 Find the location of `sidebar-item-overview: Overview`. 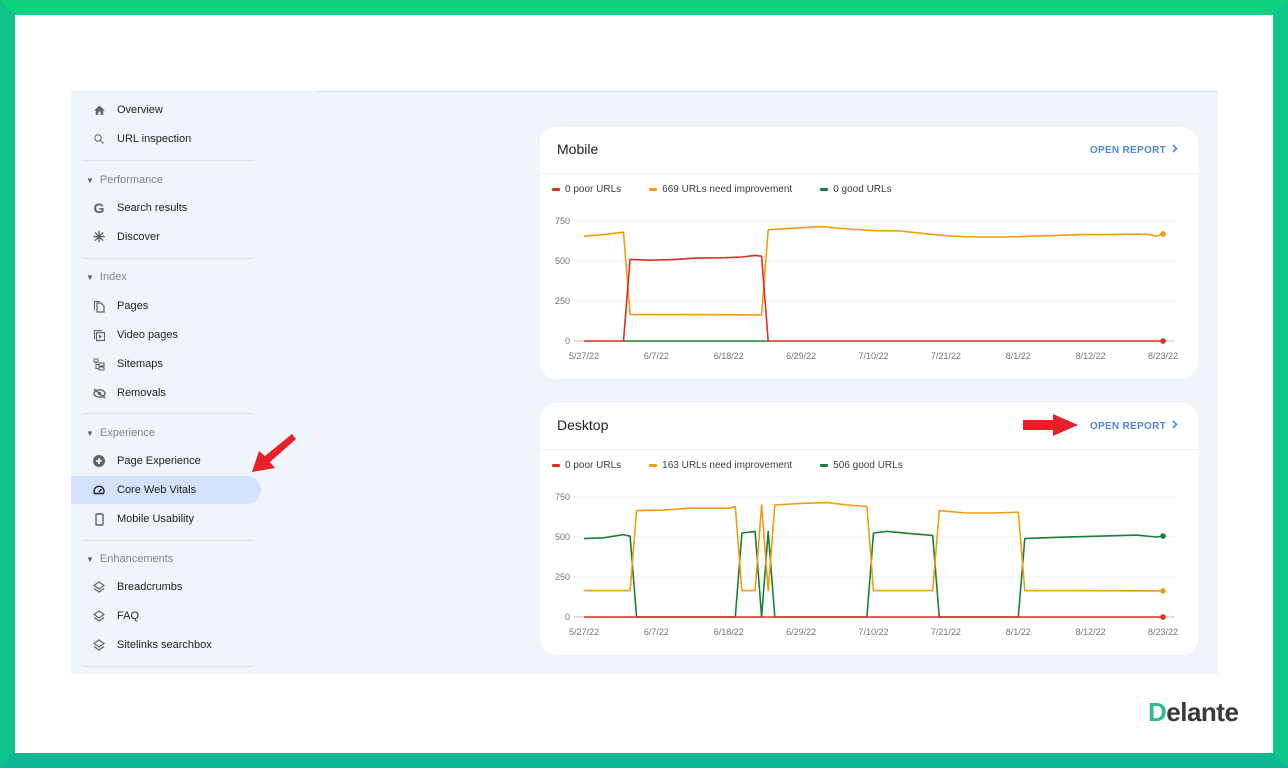

sidebar-item-overview: Overview is located at coordinates (166, 110).